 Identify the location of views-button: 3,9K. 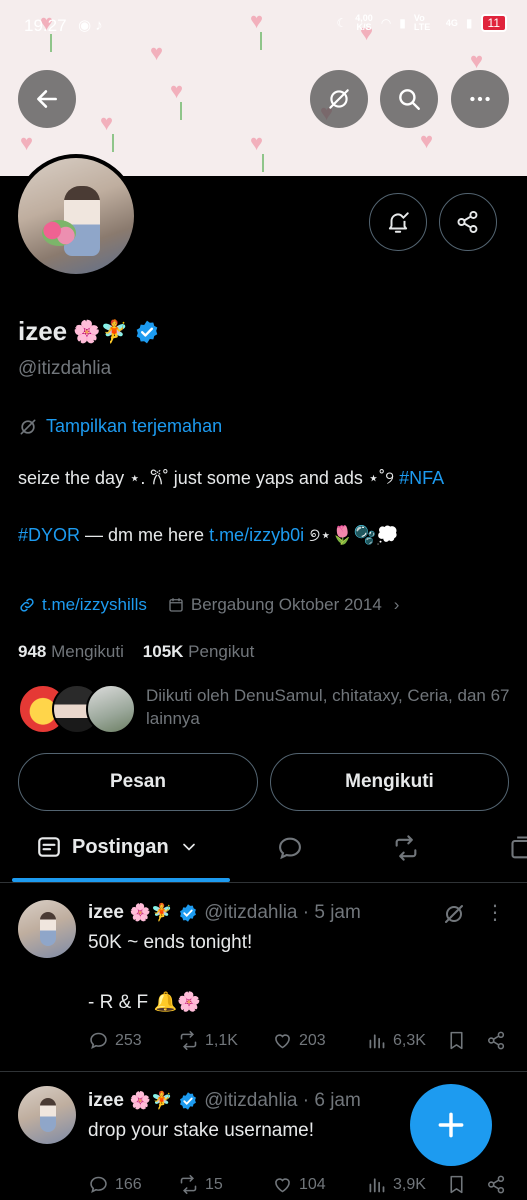
(396, 1184).